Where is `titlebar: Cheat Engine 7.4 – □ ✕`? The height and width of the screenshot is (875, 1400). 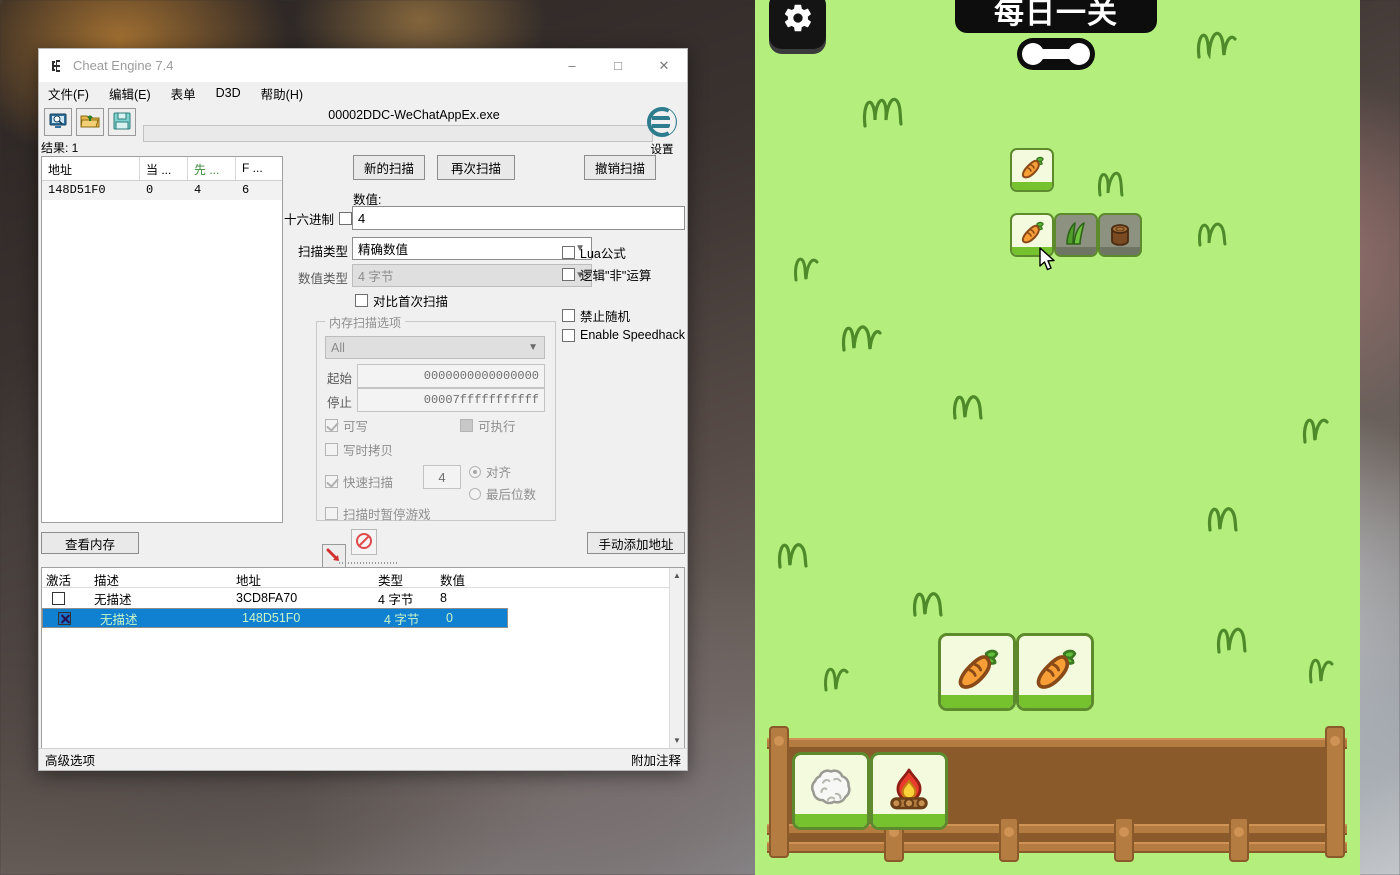 titlebar: Cheat Engine 7.4 – □ ✕ is located at coordinates (363, 65).